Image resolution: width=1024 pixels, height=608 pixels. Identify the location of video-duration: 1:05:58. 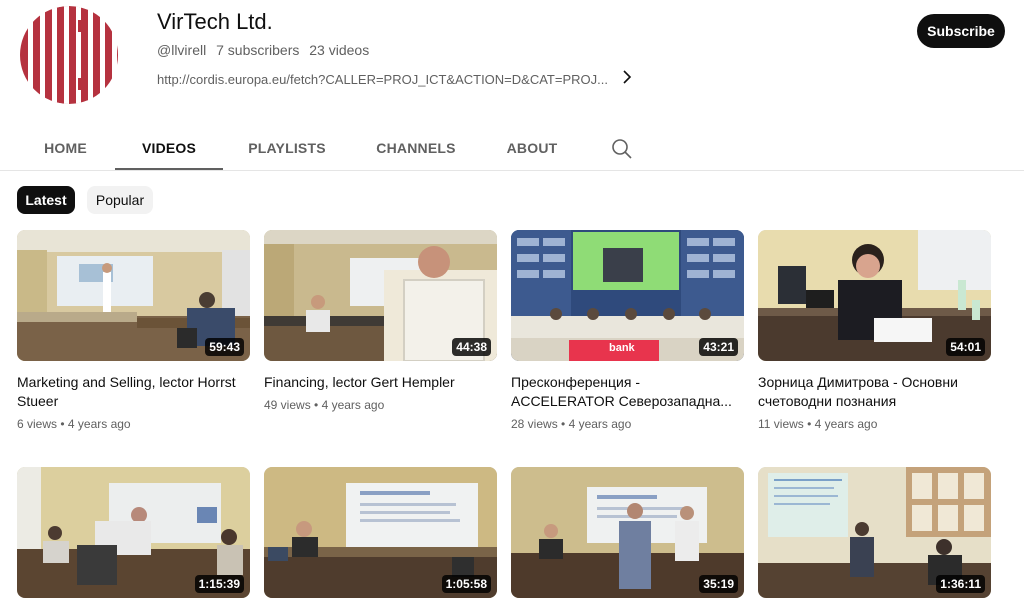
(466, 584).